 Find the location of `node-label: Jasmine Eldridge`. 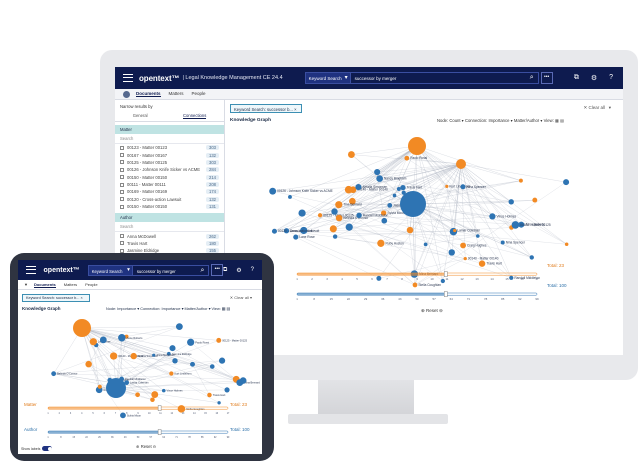

node-label: Jasmine Eldridge is located at coordinates (182, 354).